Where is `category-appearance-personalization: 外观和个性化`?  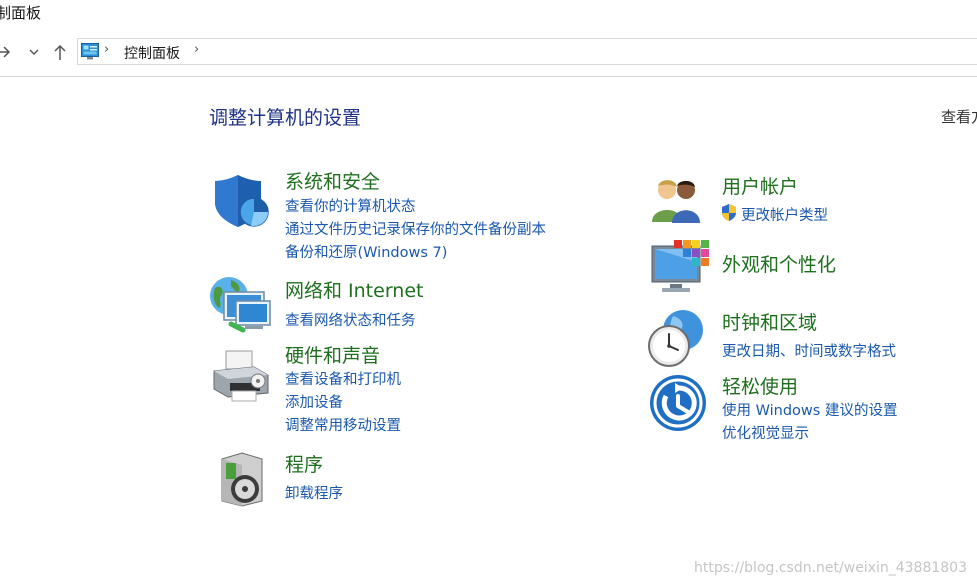
category-appearance-personalization: 外观和个性化 is located at coordinates (779, 263).